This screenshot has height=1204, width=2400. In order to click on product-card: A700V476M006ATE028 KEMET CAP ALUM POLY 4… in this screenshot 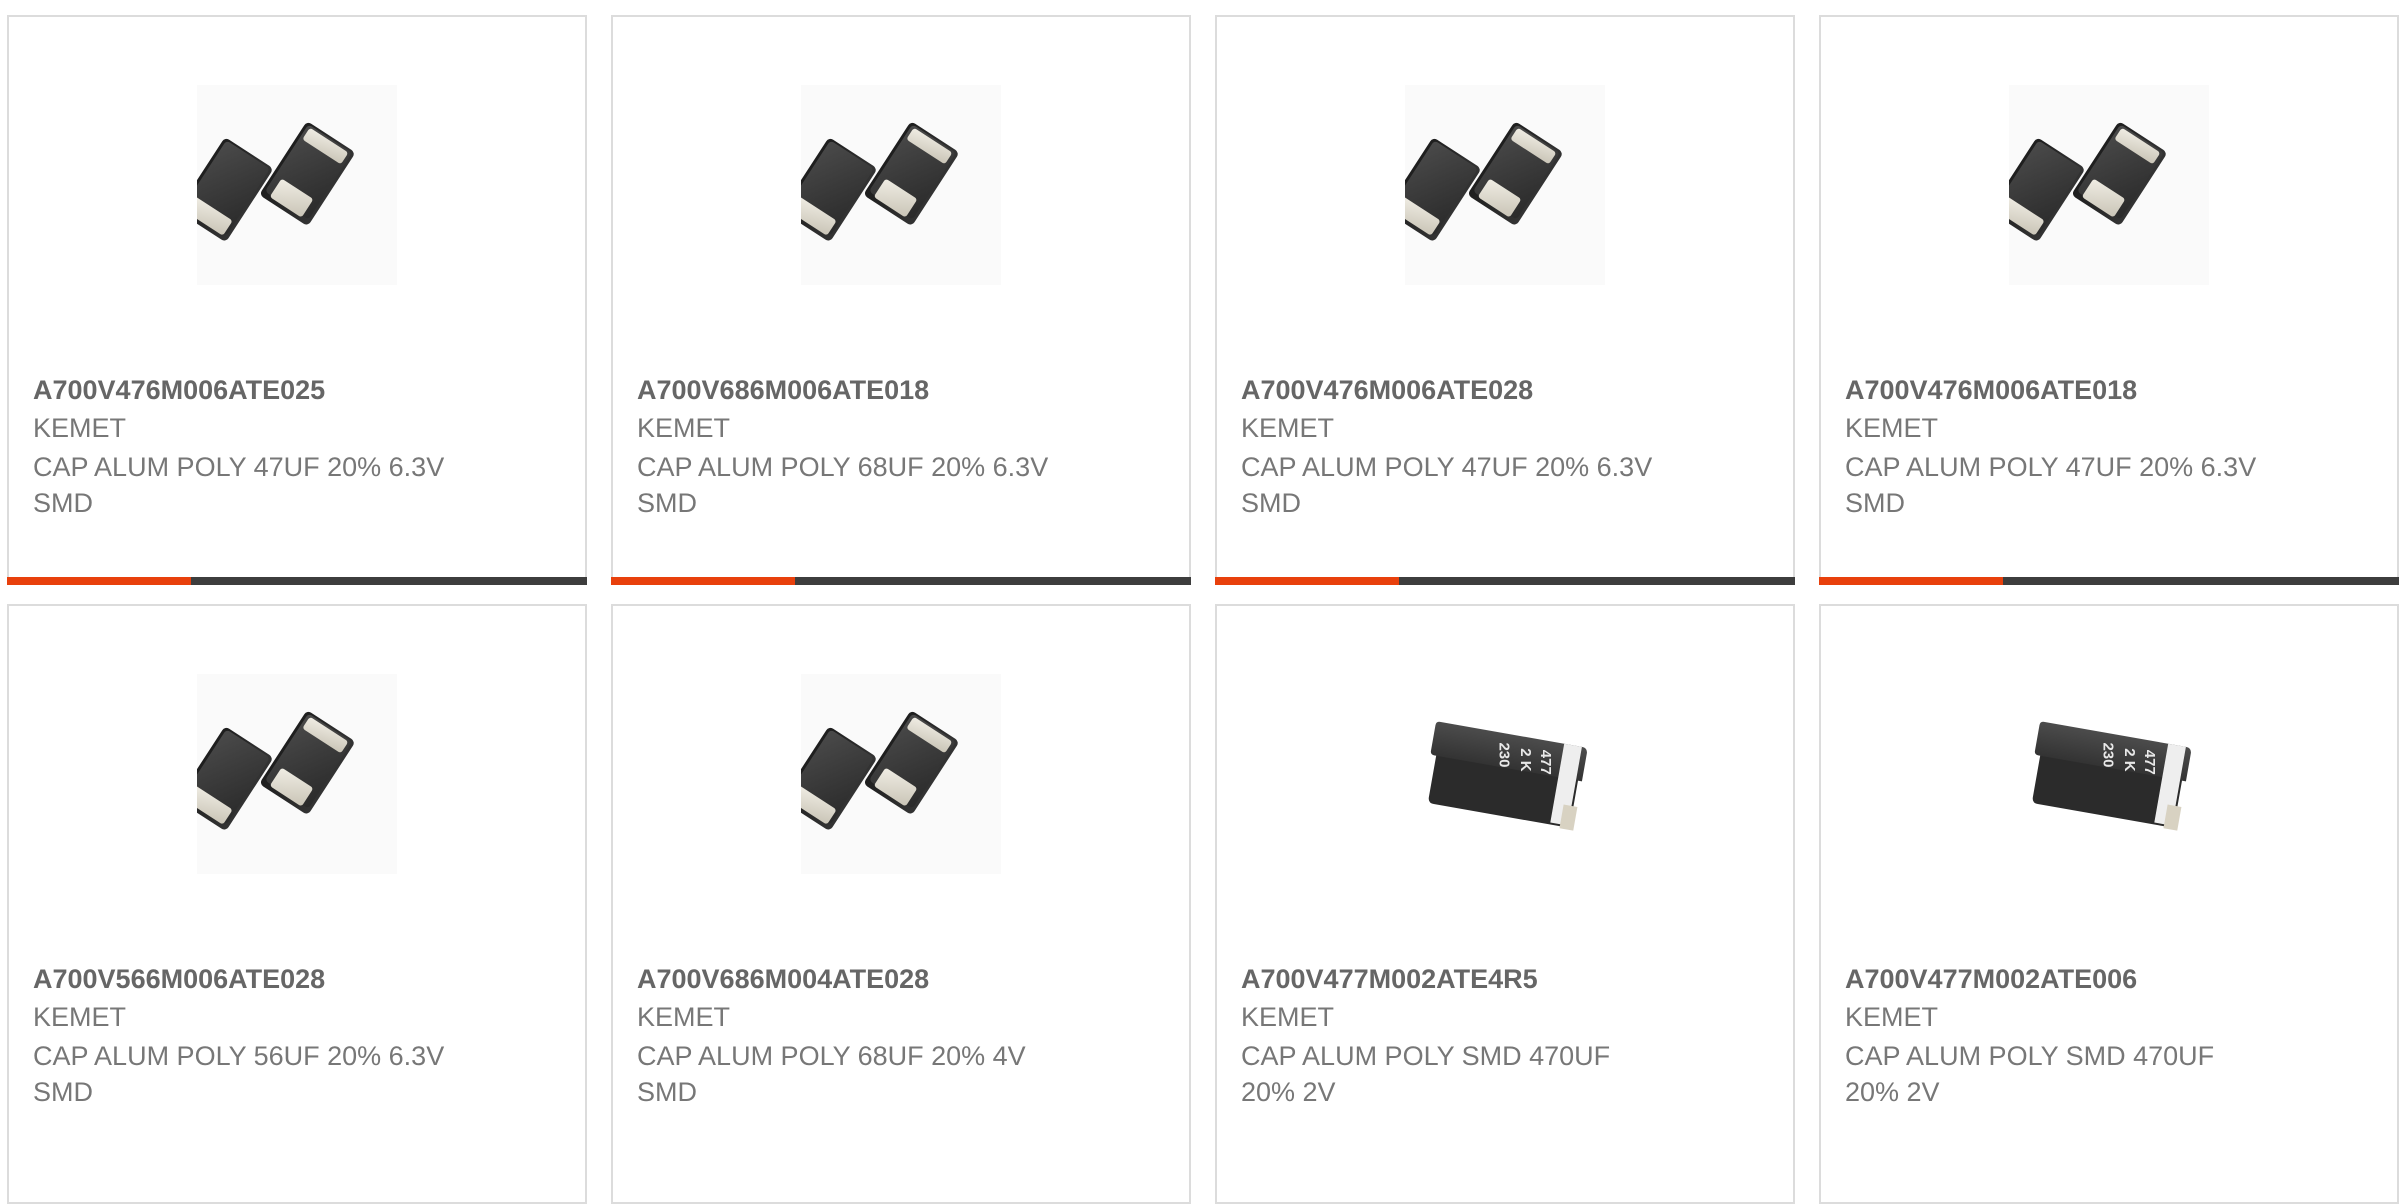, I will do `click(1505, 300)`.